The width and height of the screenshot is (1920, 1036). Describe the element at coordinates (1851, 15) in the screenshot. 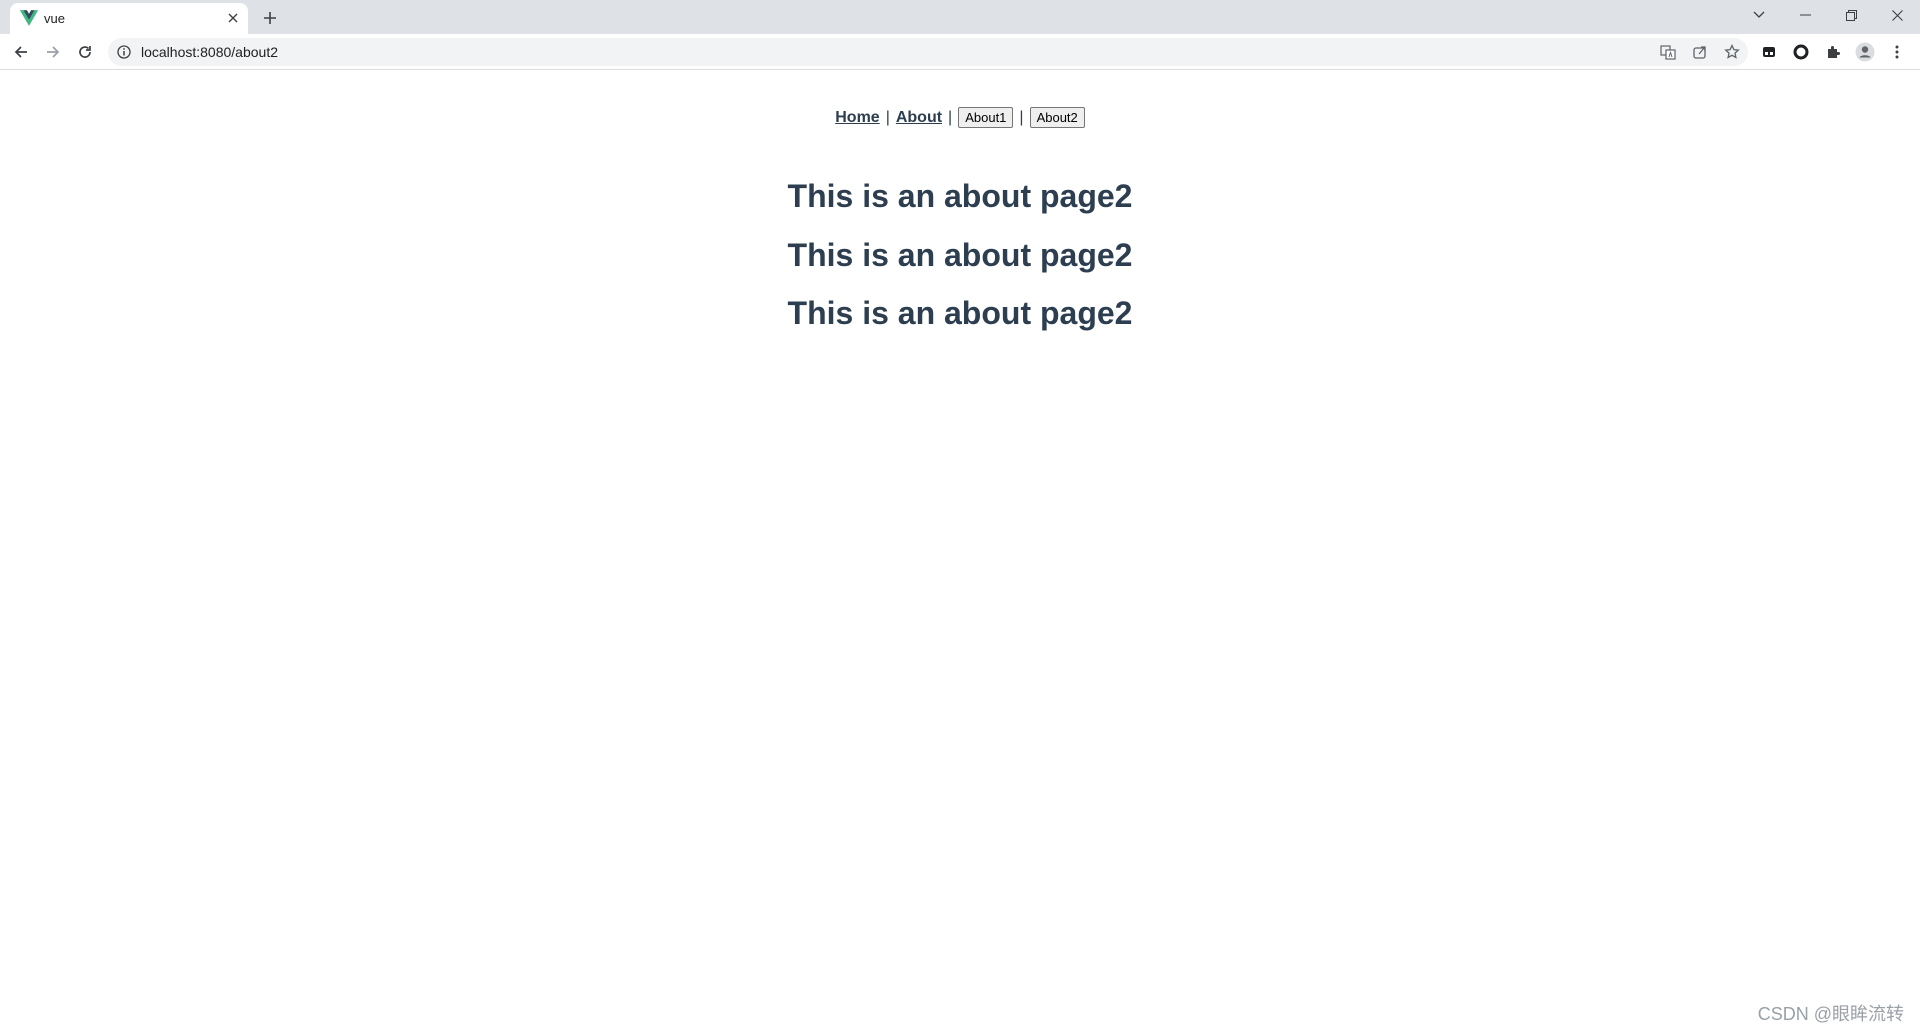

I see `restore-icon` at that location.